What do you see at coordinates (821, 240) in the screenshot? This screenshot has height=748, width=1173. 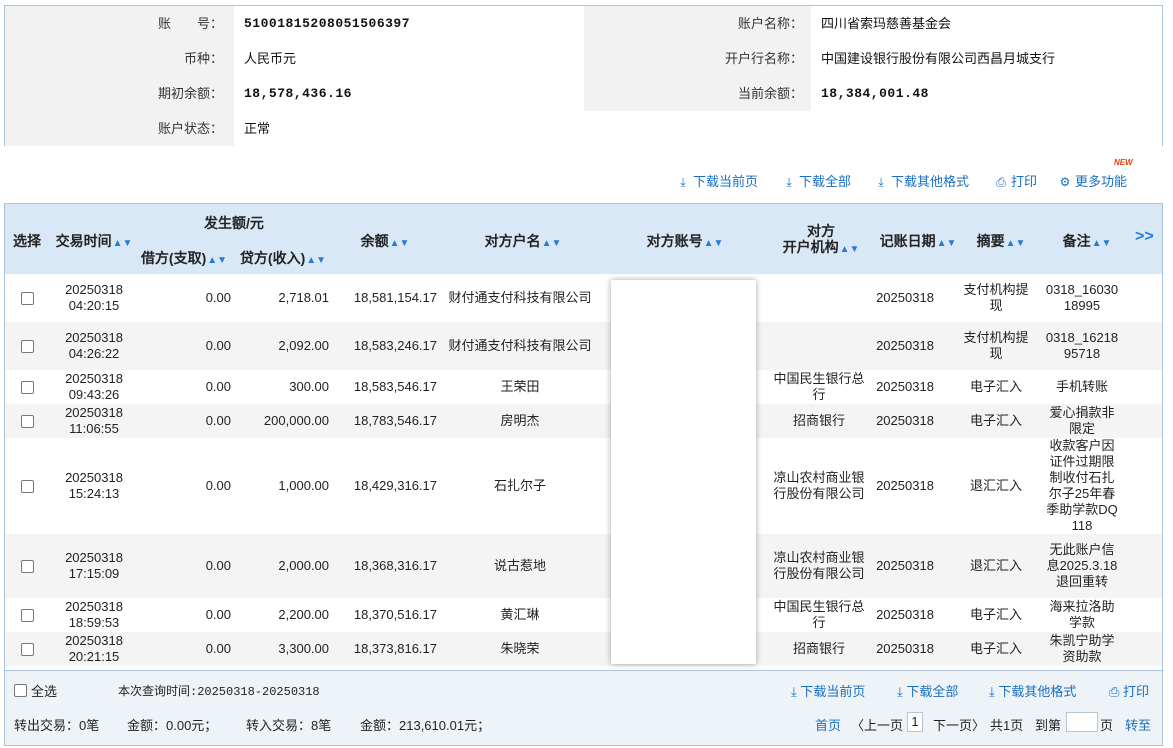 I see `header-counterparty-bank: 对方 开户机构▲▼` at bounding box center [821, 240].